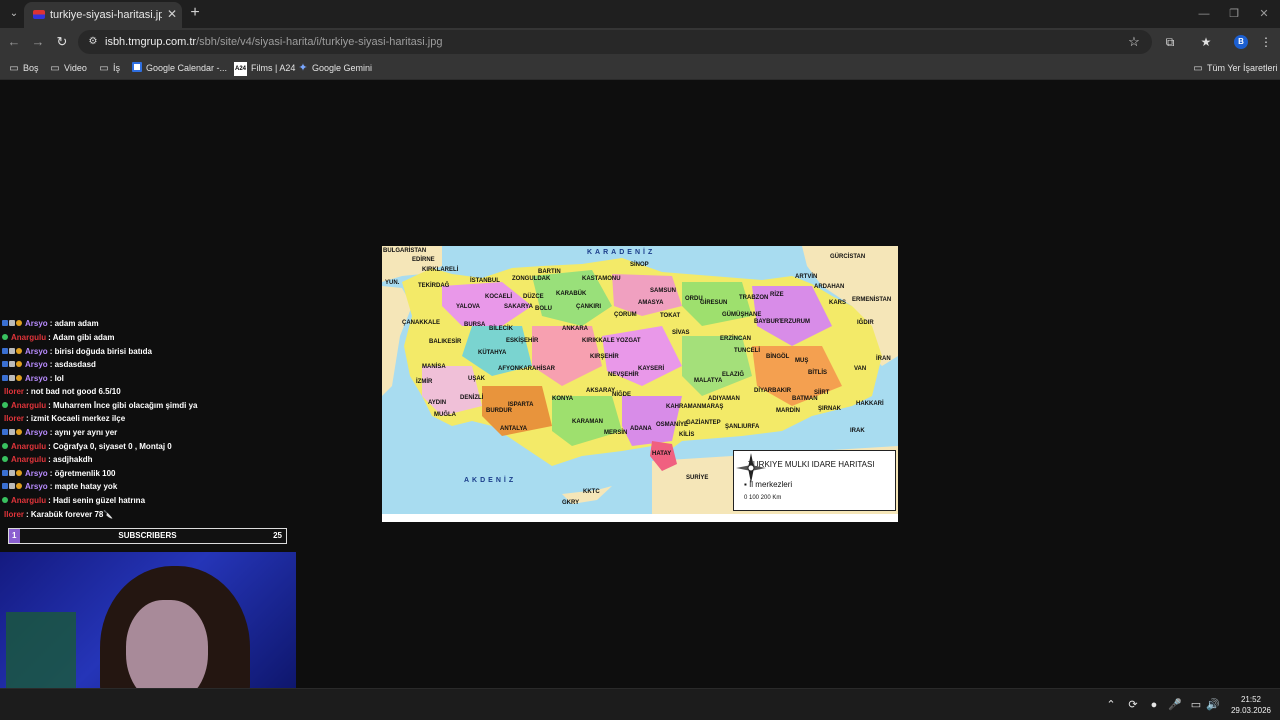 Image resolution: width=1280 pixels, height=720 pixels. Describe the element at coordinates (531, 279) in the screenshot. I see `province-label: ZONGULDAK` at that location.